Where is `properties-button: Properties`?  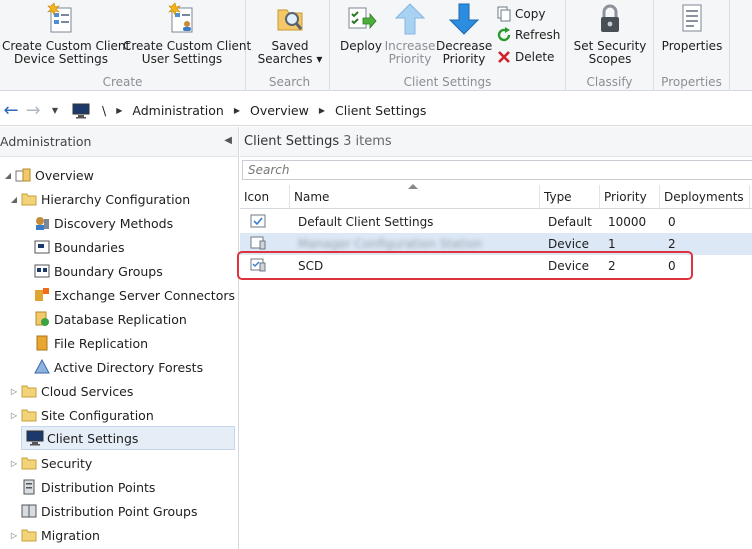
properties-button: Properties is located at coordinates (692, 27).